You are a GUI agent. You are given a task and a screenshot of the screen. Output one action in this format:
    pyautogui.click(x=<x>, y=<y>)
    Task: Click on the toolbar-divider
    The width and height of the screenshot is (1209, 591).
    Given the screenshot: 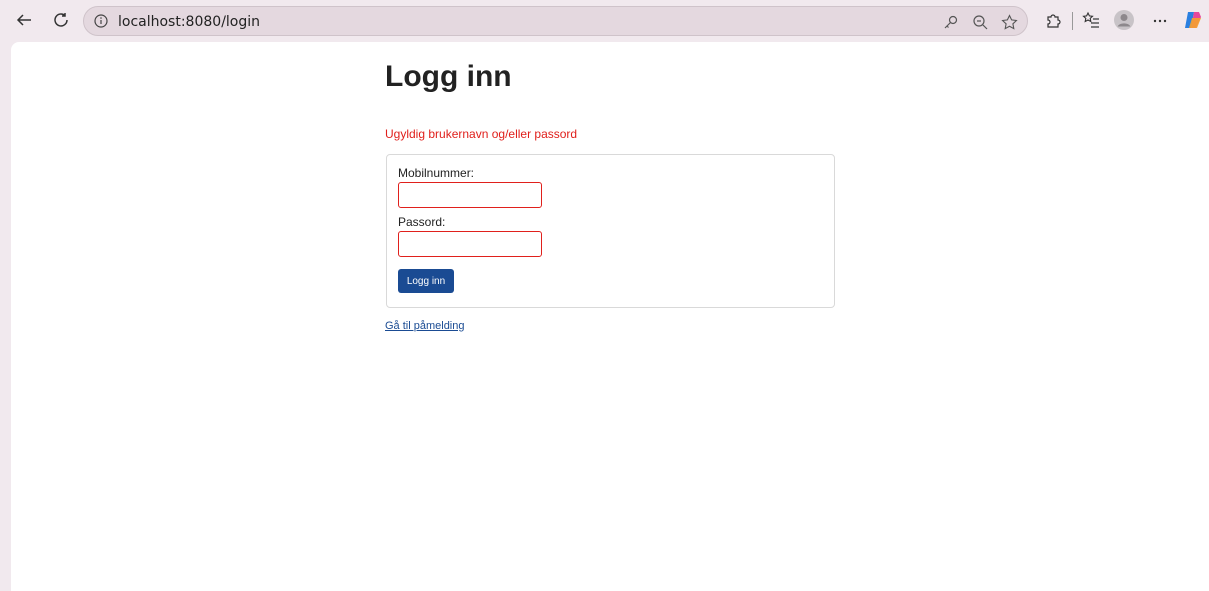 What is the action you would take?
    pyautogui.click(x=1072, y=21)
    